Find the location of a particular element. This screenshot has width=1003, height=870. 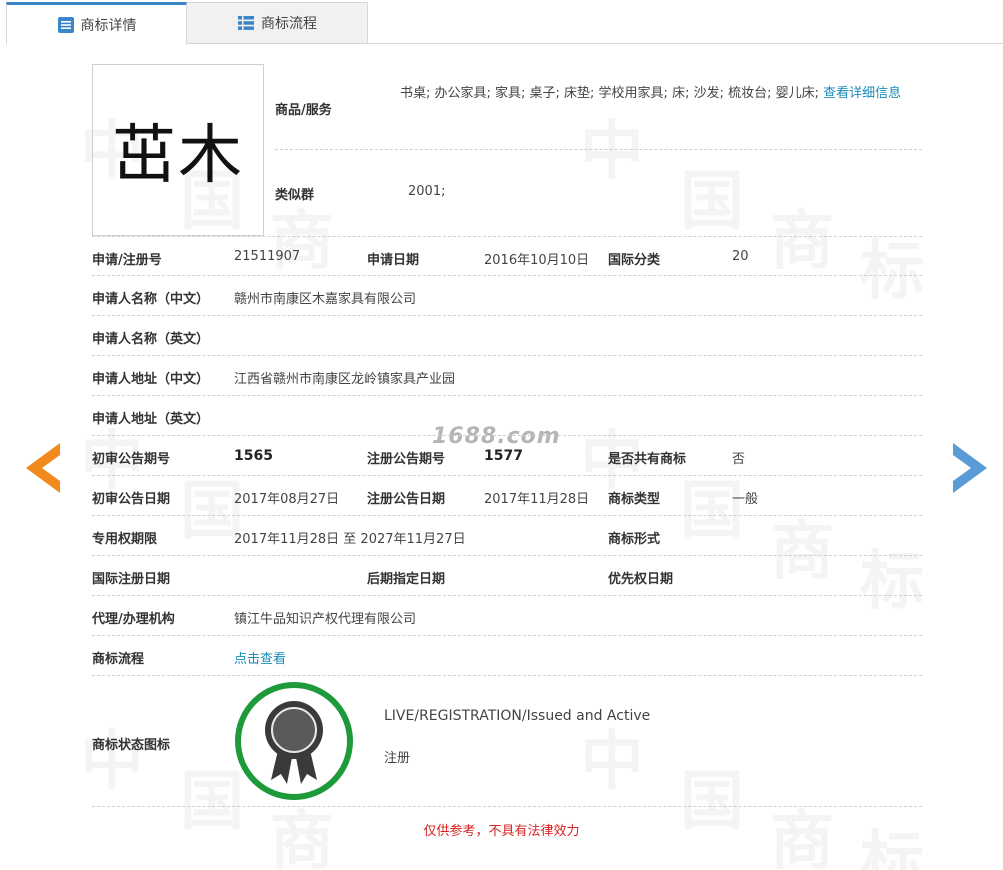

view-flow-link: 点击查看 is located at coordinates (260, 657).